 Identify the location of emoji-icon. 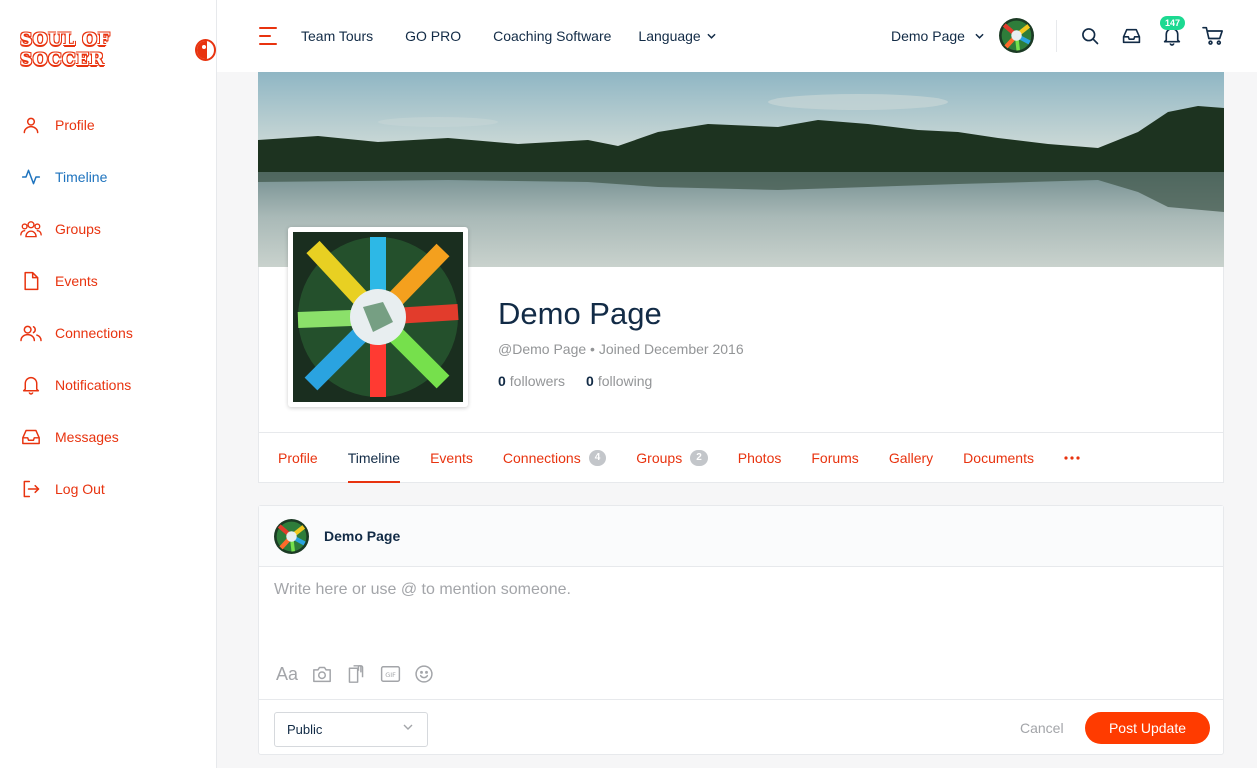
(424, 674).